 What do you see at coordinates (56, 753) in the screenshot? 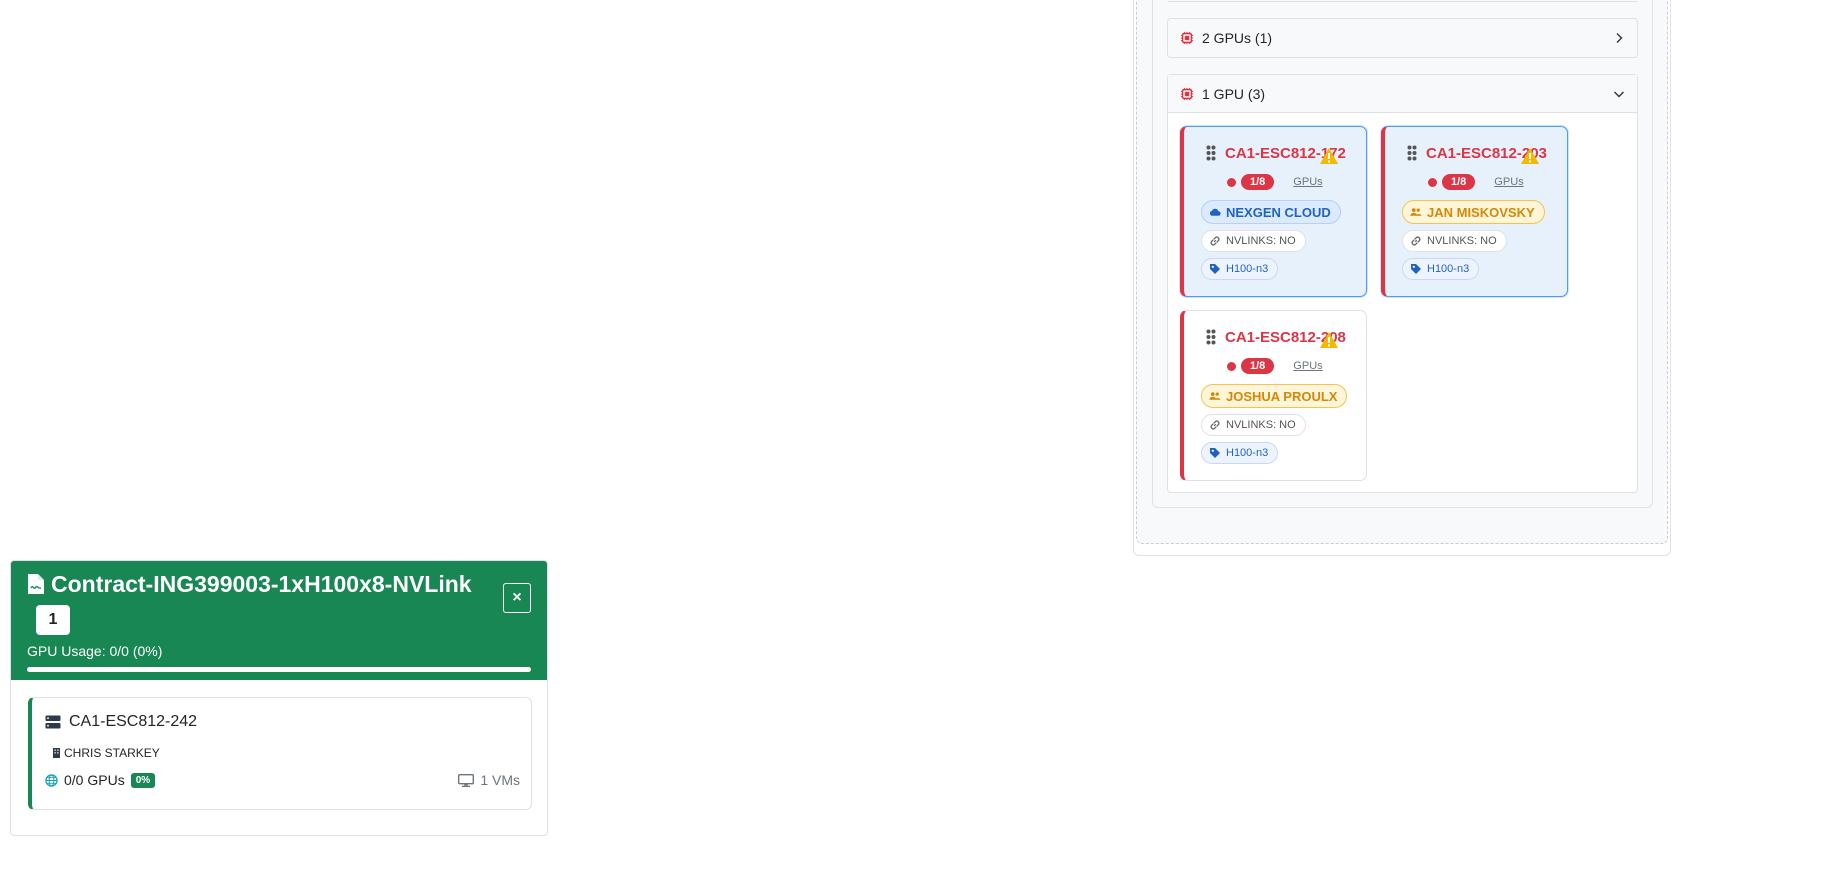
I see `building-icon` at bounding box center [56, 753].